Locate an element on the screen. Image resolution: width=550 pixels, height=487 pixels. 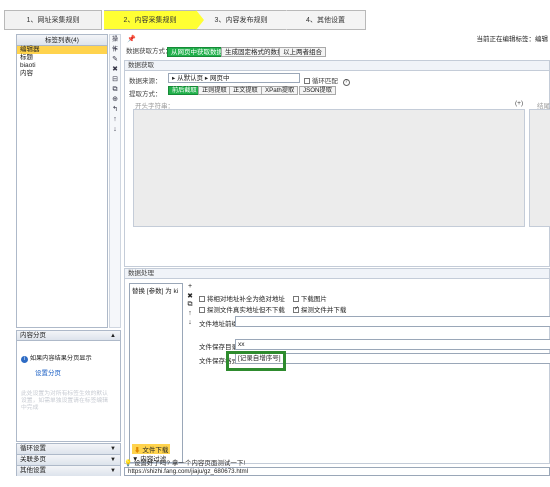
extract-button-group: 前后截取 正则提取 正文提取 XPath提取 JSON提取 is located at coordinates (298, 91).